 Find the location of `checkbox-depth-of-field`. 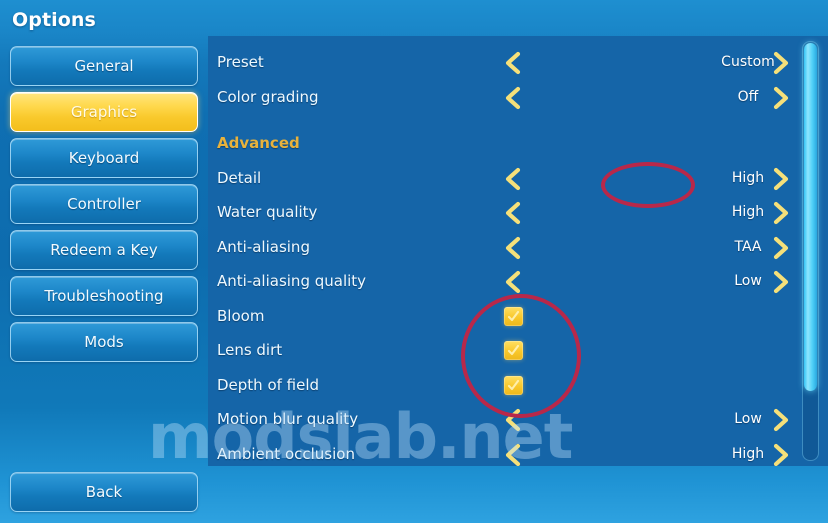

checkbox-depth-of-field is located at coordinates (513, 385).